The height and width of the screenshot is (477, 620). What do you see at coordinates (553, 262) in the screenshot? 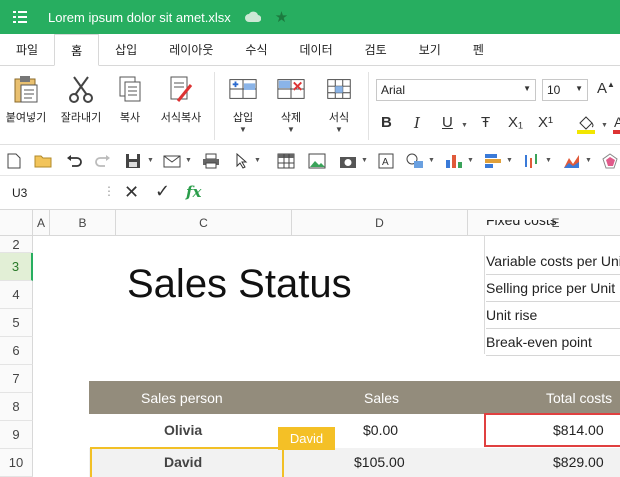
I see `label-variable-costs: Variable costs per Unit` at bounding box center [553, 262].